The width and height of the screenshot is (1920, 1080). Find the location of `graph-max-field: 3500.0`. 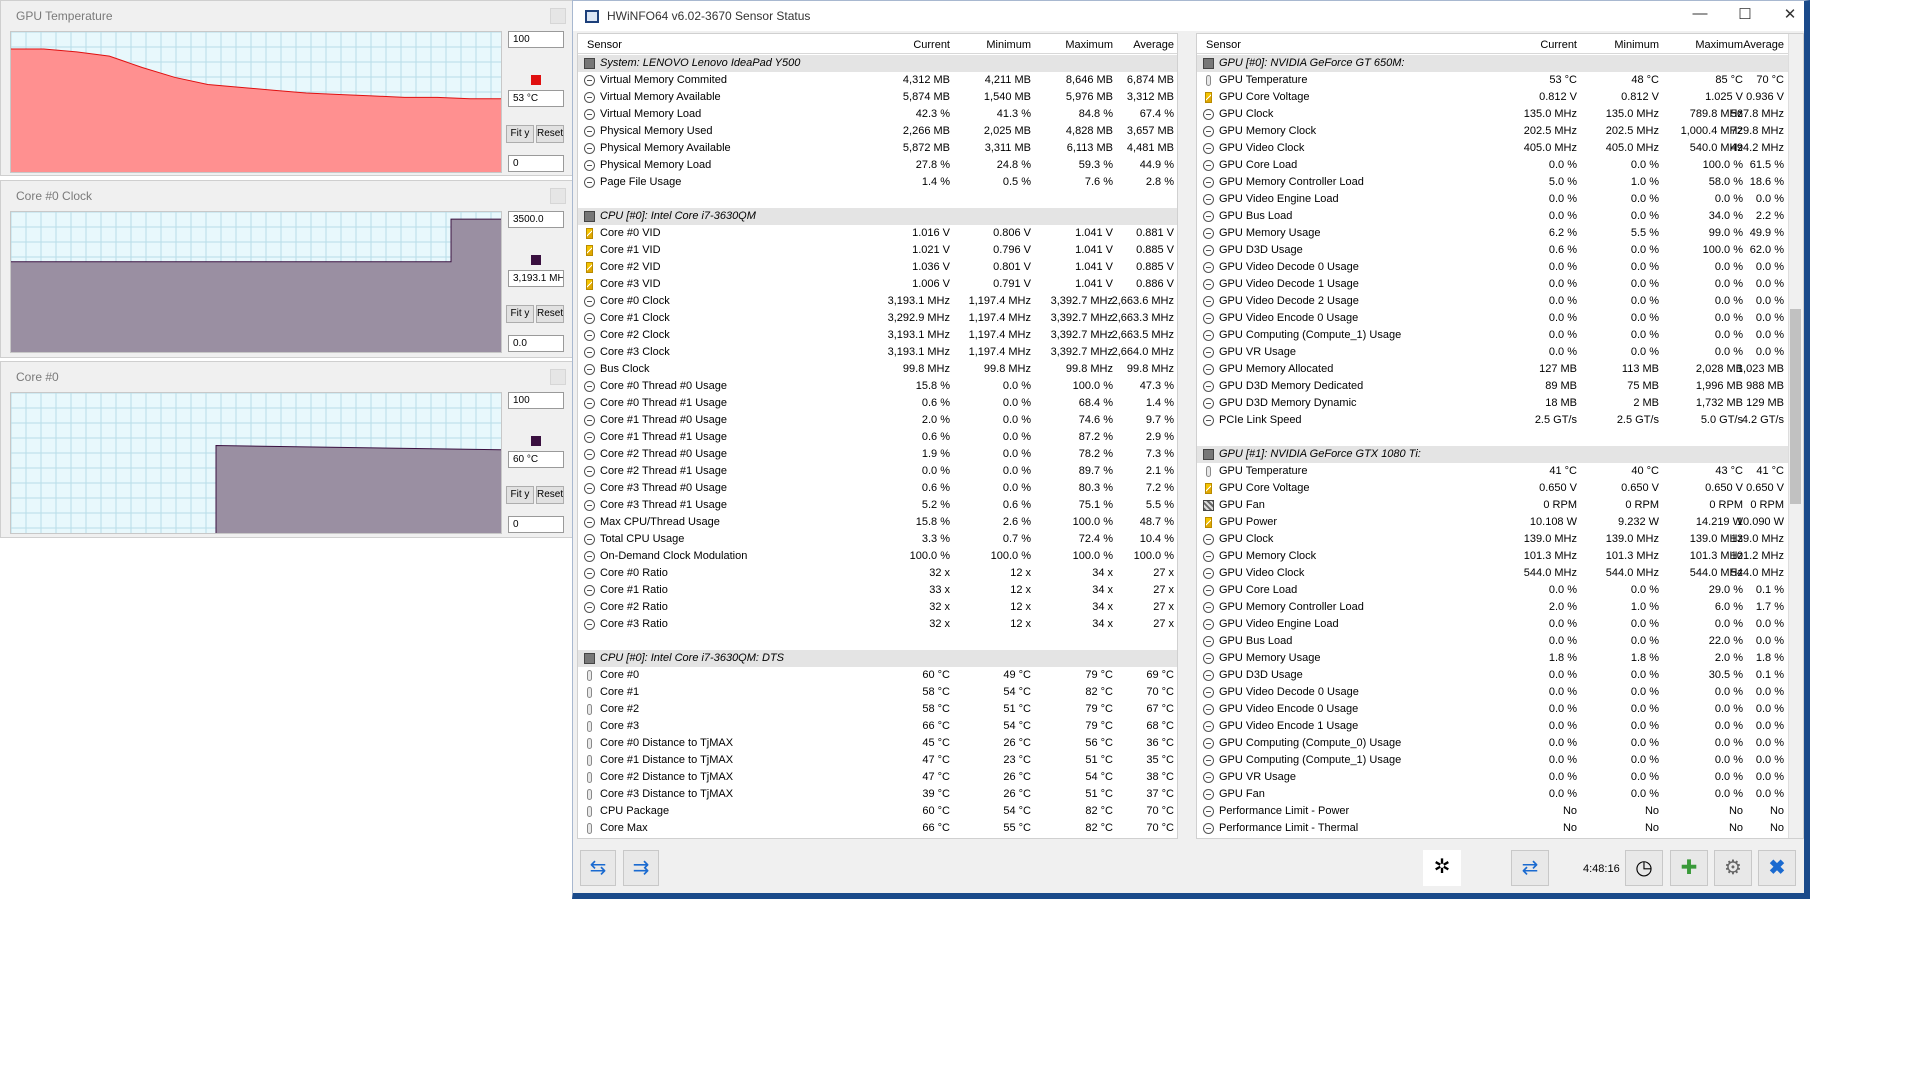

graph-max-field: 3500.0 is located at coordinates (536, 219).